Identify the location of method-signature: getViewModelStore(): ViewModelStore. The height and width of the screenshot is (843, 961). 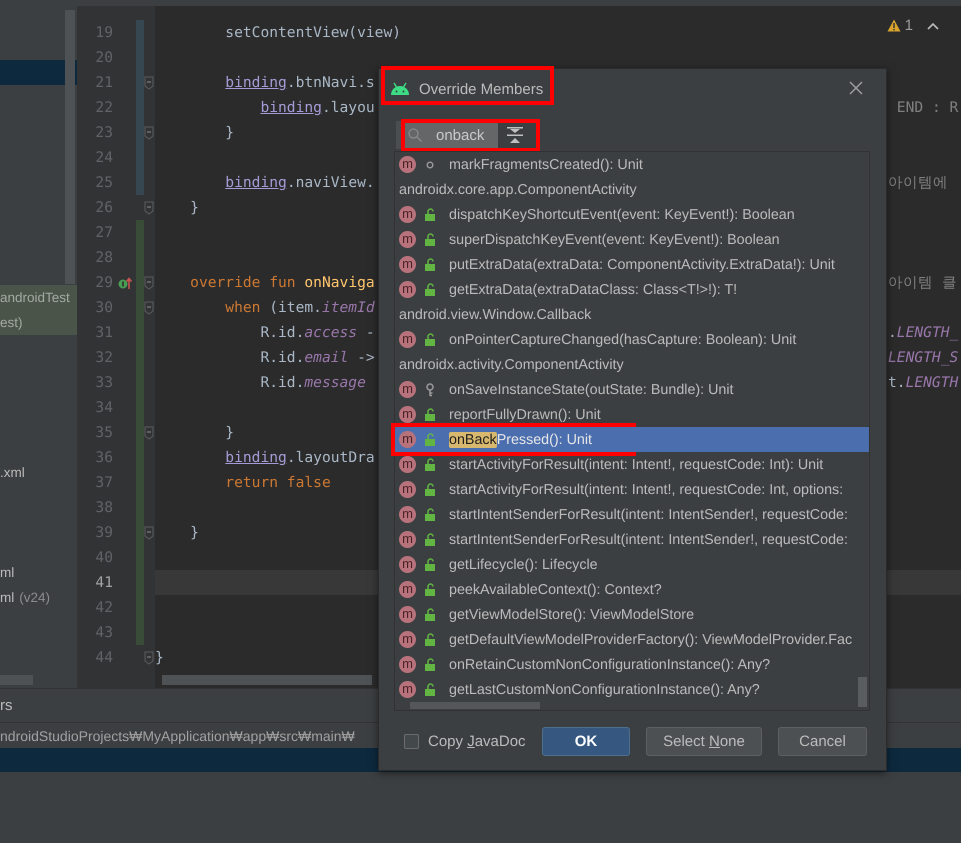
(571, 614).